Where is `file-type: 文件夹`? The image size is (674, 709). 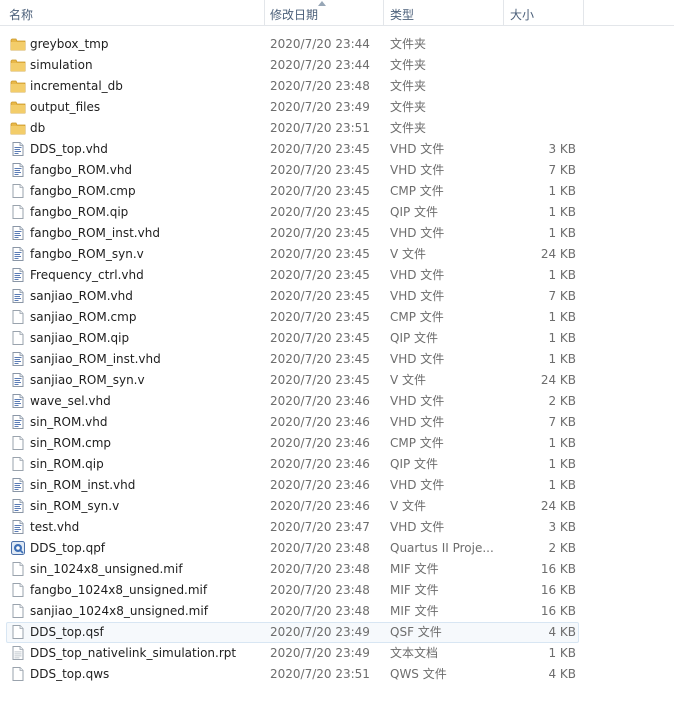
file-type: 文件夹 is located at coordinates (408, 128).